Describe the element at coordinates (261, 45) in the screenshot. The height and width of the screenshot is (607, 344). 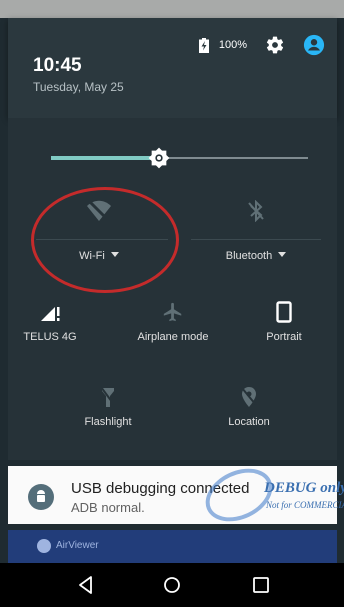
I see `status-bar: 100%` at that location.